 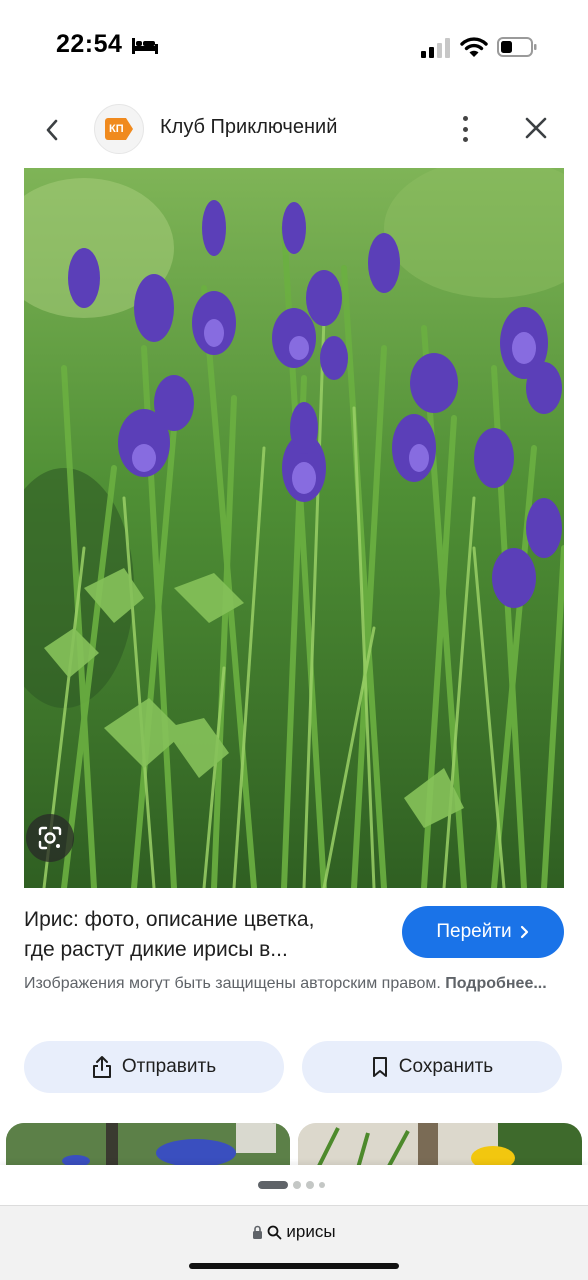 I want to click on battery-icon, so click(x=517, y=47).